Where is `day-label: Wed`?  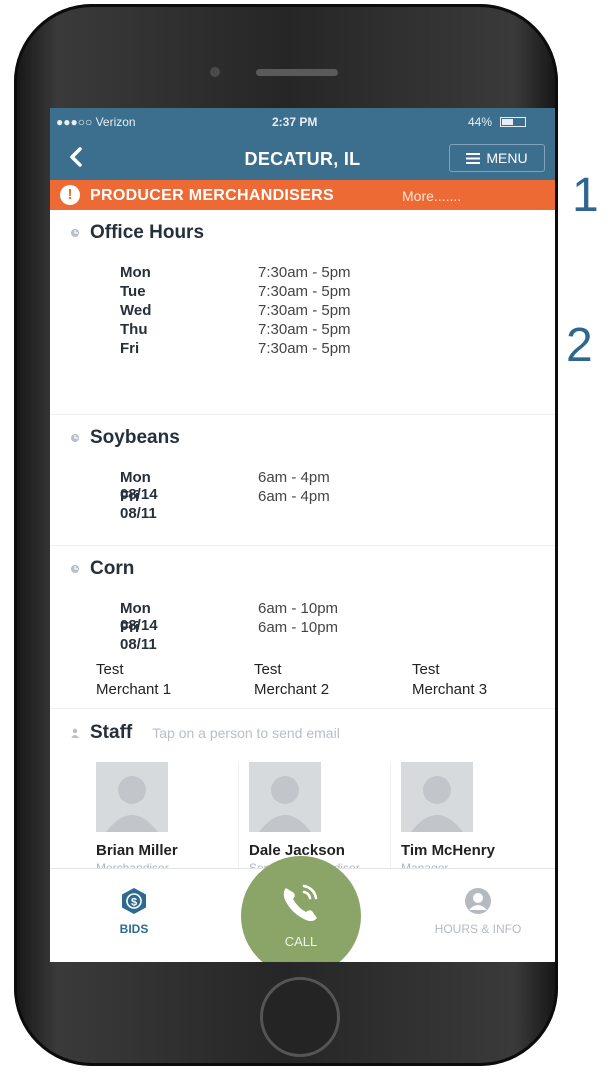
day-label: Wed is located at coordinates (136, 310).